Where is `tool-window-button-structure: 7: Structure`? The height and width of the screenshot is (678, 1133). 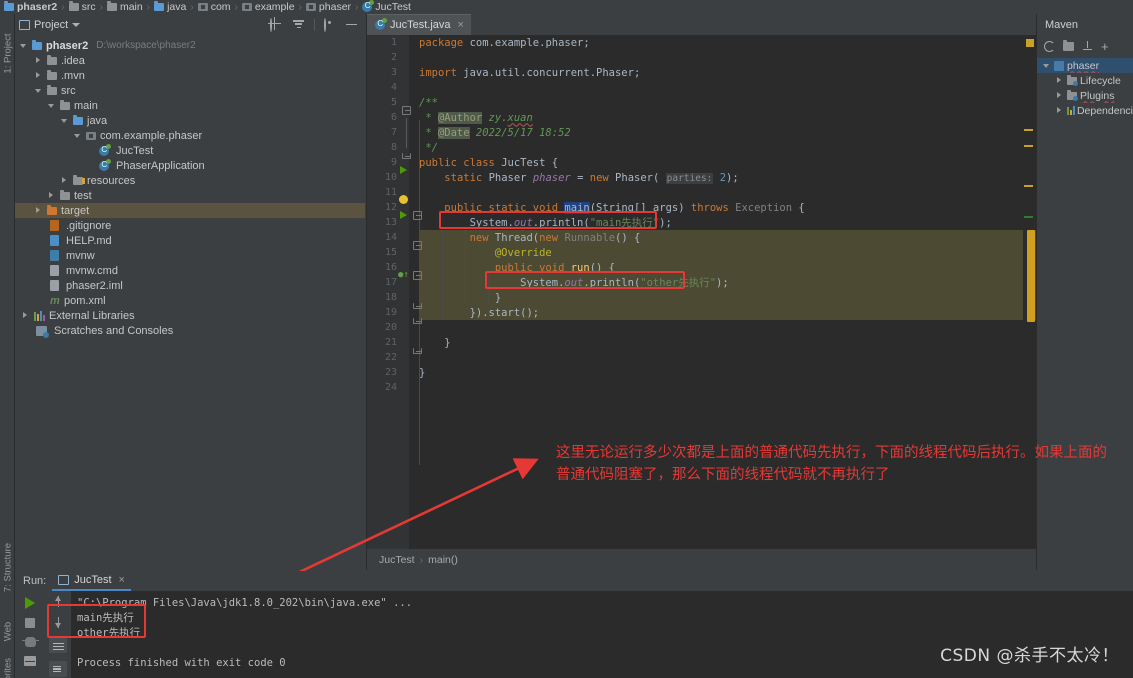 tool-window-button-structure: 7: Structure is located at coordinates (8, 568).